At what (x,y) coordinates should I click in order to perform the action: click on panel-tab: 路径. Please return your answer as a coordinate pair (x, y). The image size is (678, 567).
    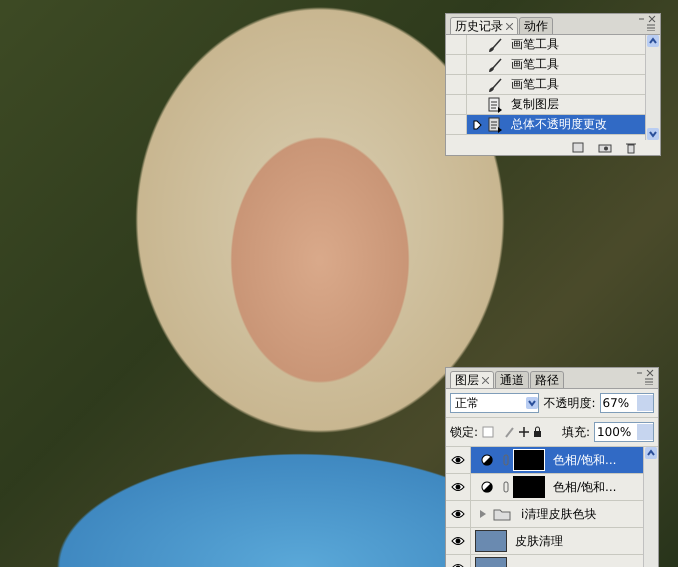
    Looking at the image, I should click on (547, 379).